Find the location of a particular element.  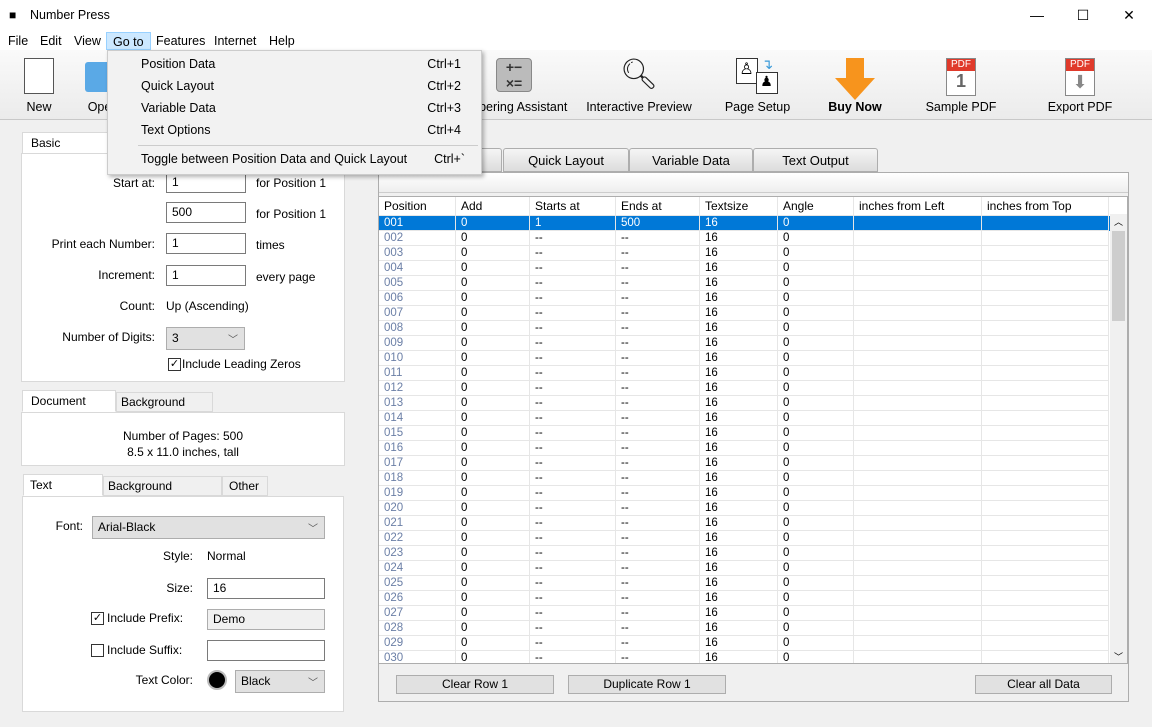

menu-item-position-data: Position Data Ctrl+1 is located at coordinates (311, 64).